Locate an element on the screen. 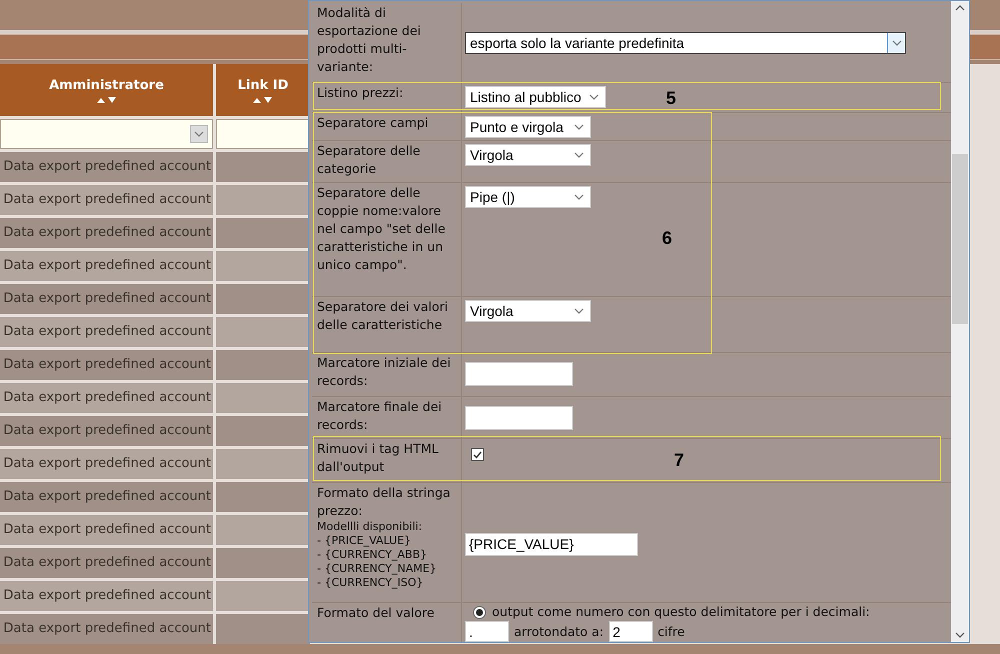 The width and height of the screenshot is (1000, 654). scroll-thumb is located at coordinates (960, 239).